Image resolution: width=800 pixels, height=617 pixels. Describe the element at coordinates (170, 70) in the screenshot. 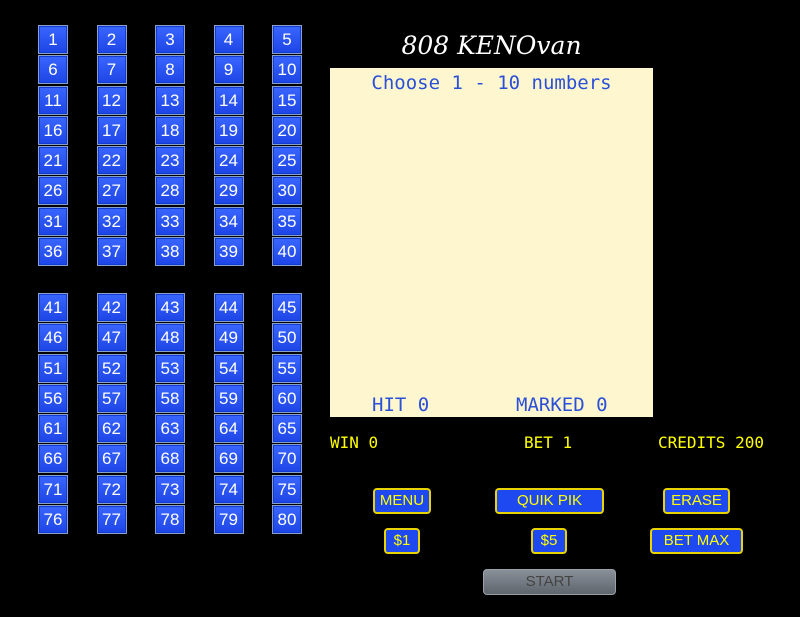

I see `keno-number-8: 8` at that location.